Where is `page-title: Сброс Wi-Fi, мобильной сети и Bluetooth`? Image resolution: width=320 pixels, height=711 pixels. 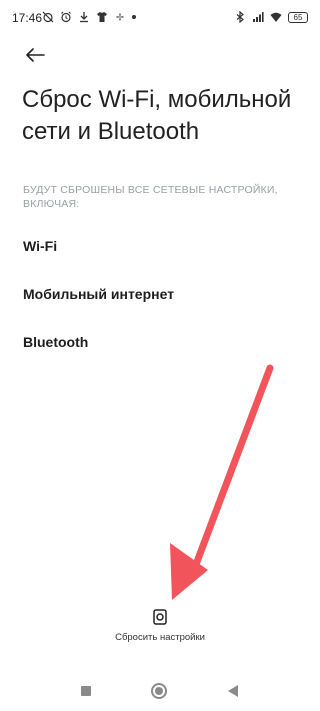
page-title: Сброс Wi-Fi, мобильной сети и Bluetooth is located at coordinates (157, 115).